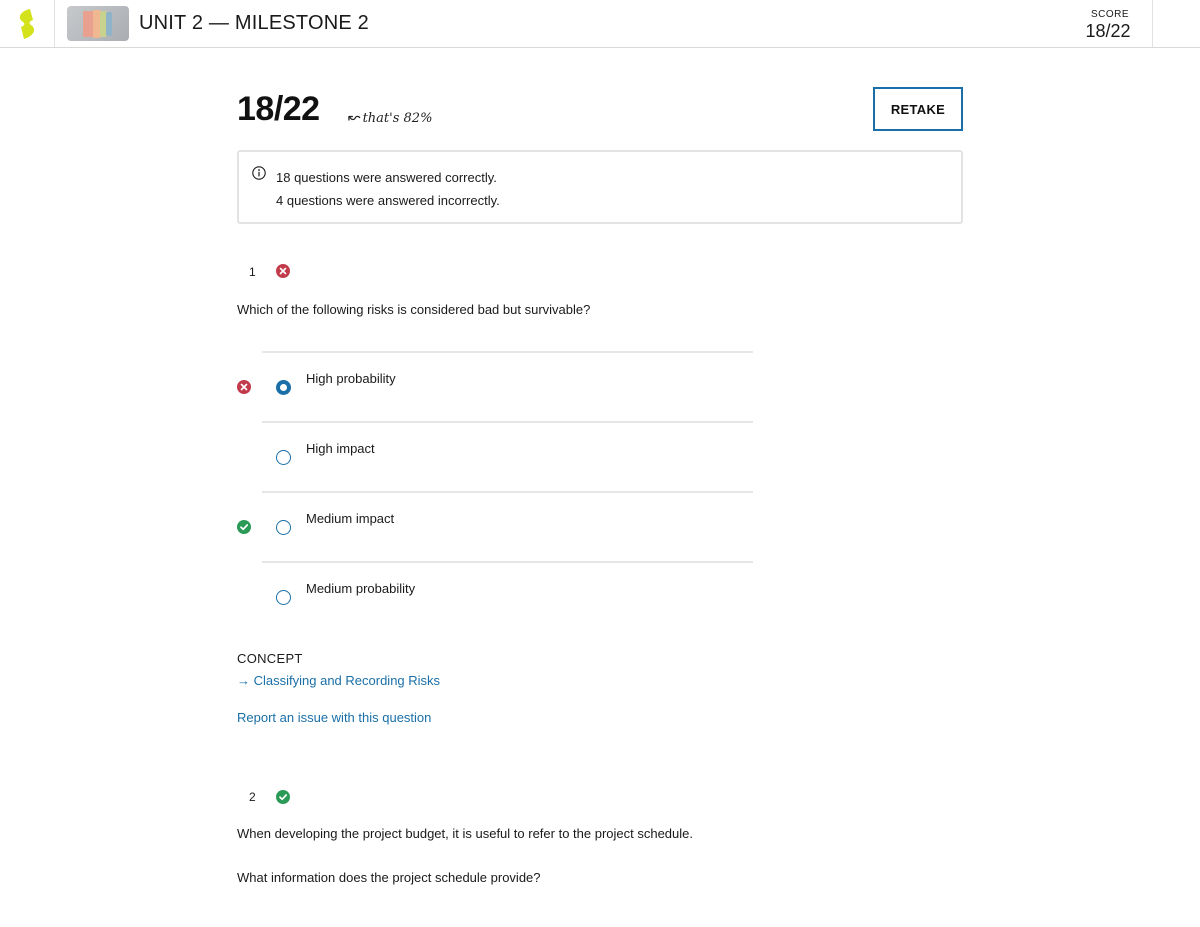 The image size is (1200, 927). I want to click on answer-label: Medium probability, so click(361, 588).